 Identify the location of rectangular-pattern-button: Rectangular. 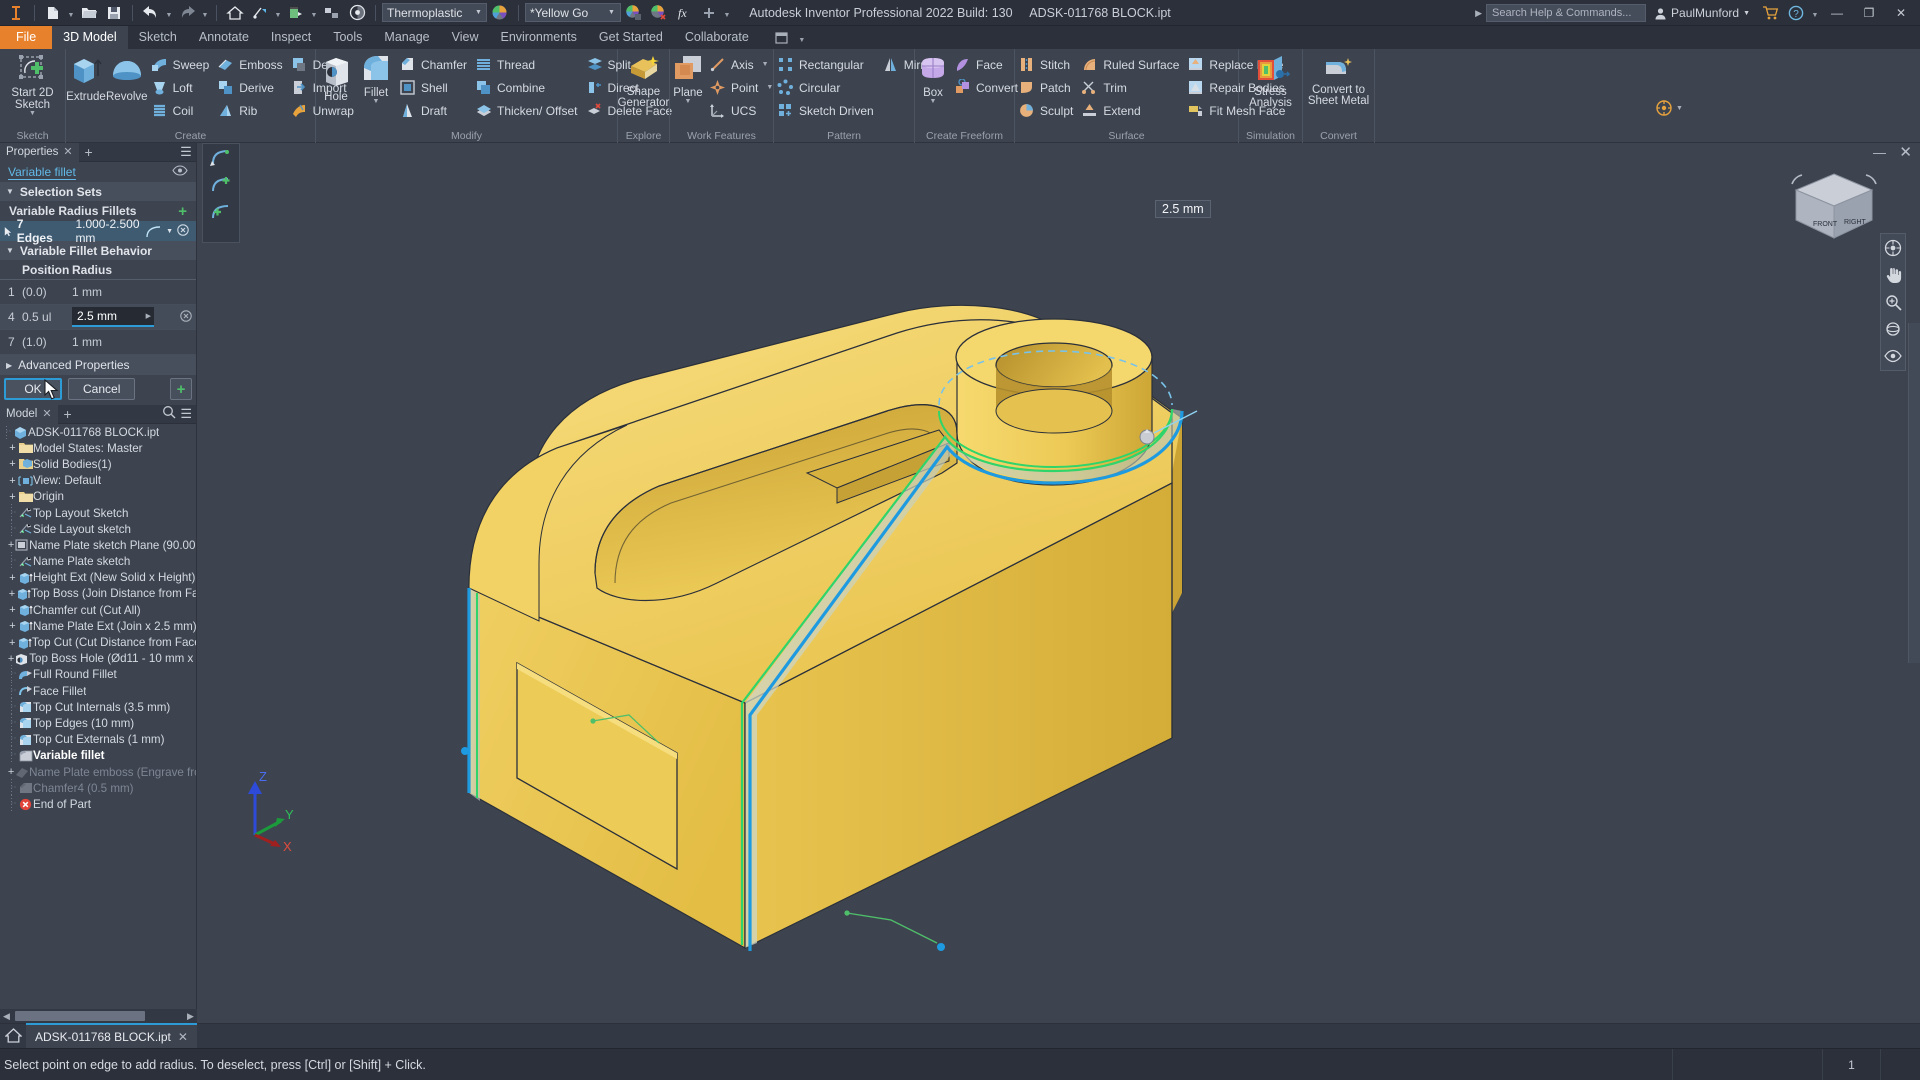
(826, 64).